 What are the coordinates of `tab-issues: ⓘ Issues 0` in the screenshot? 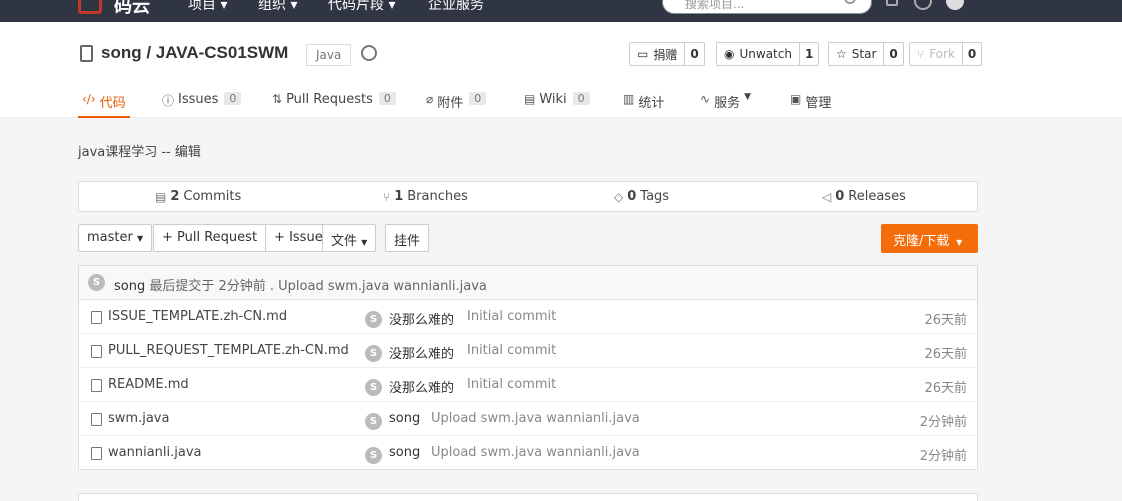 It's located at (202, 105).